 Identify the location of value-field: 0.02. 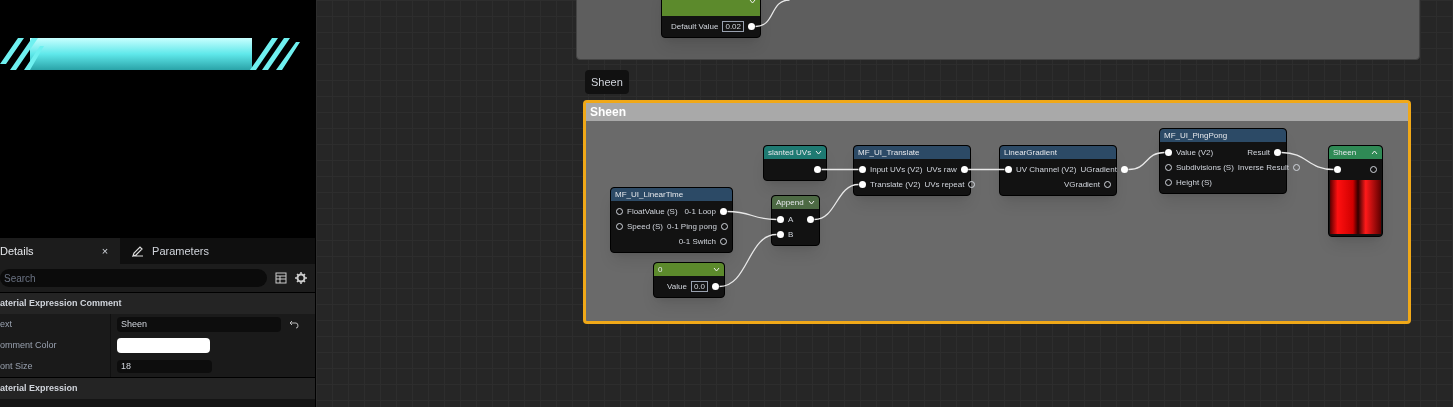
(733, 26).